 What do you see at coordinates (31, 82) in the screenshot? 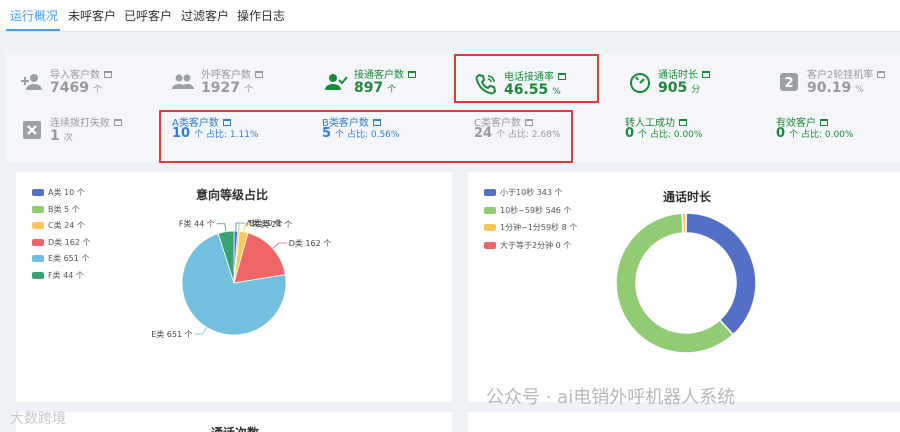
I see `user-add-icon` at bounding box center [31, 82].